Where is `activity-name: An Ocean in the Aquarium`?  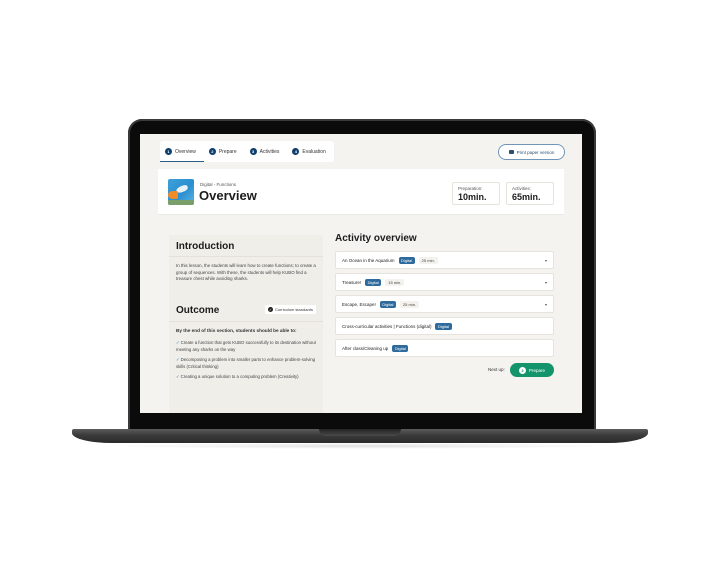 activity-name: An Ocean in the Aquarium is located at coordinates (368, 260).